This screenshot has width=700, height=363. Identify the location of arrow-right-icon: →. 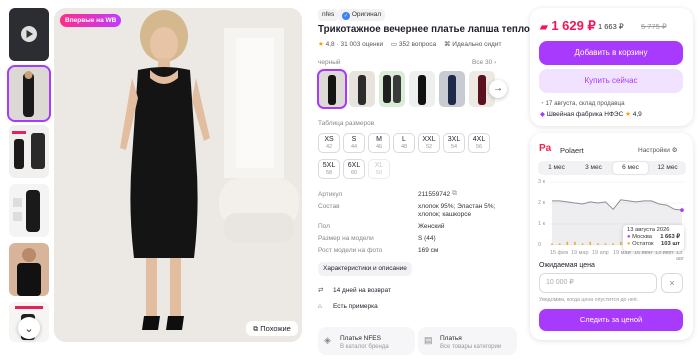
(498, 89).